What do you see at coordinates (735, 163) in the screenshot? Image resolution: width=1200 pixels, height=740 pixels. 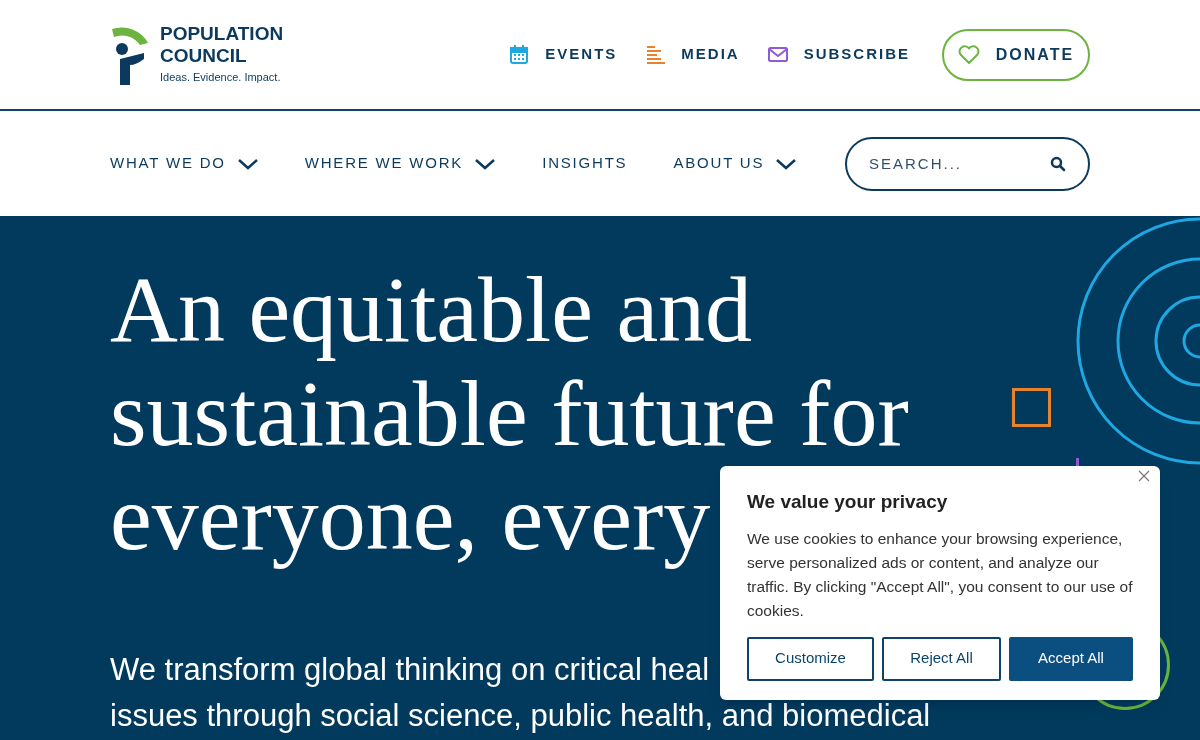 I see `nav-menu-item: ABOUT US` at bounding box center [735, 163].